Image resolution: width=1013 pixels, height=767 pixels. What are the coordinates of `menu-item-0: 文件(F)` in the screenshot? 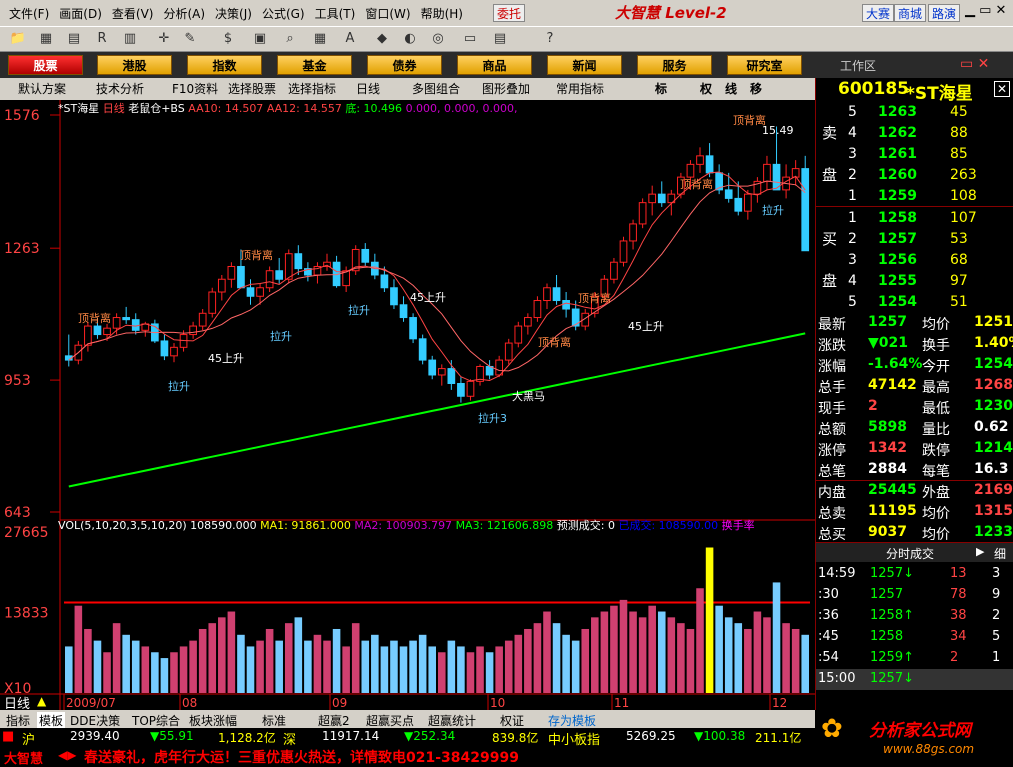 It's located at (29, 13).